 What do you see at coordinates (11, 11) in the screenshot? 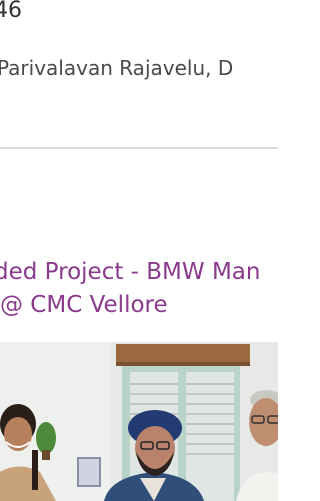
I see `page-number: 46` at bounding box center [11, 11].